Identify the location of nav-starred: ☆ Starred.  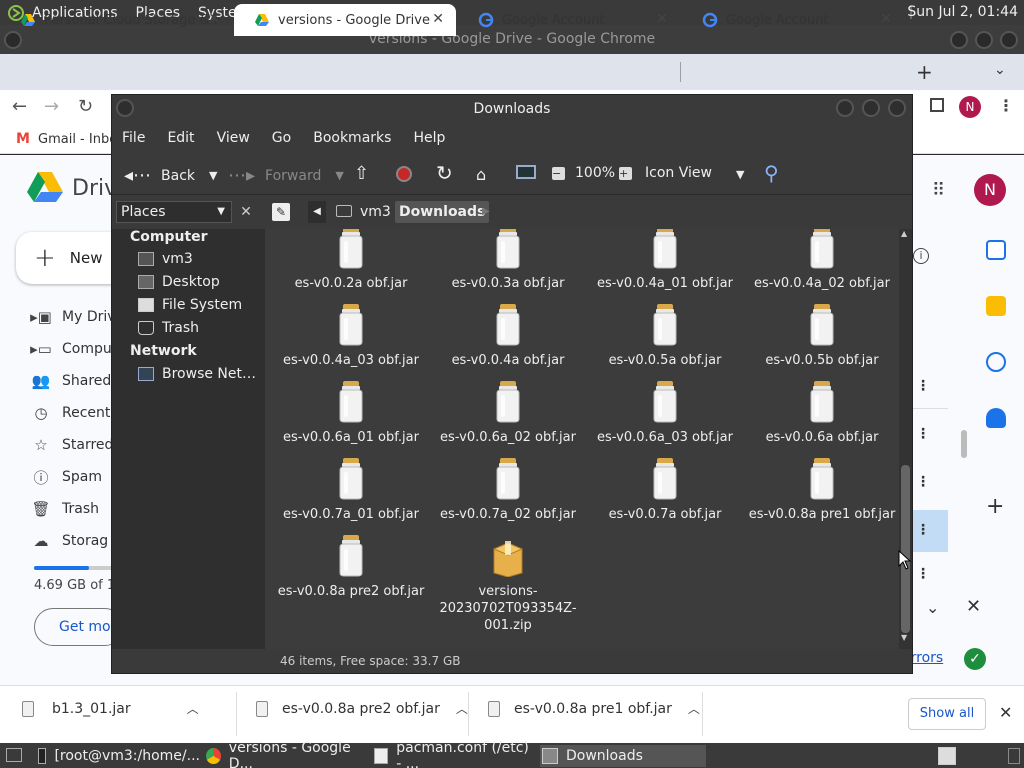
(69, 445).